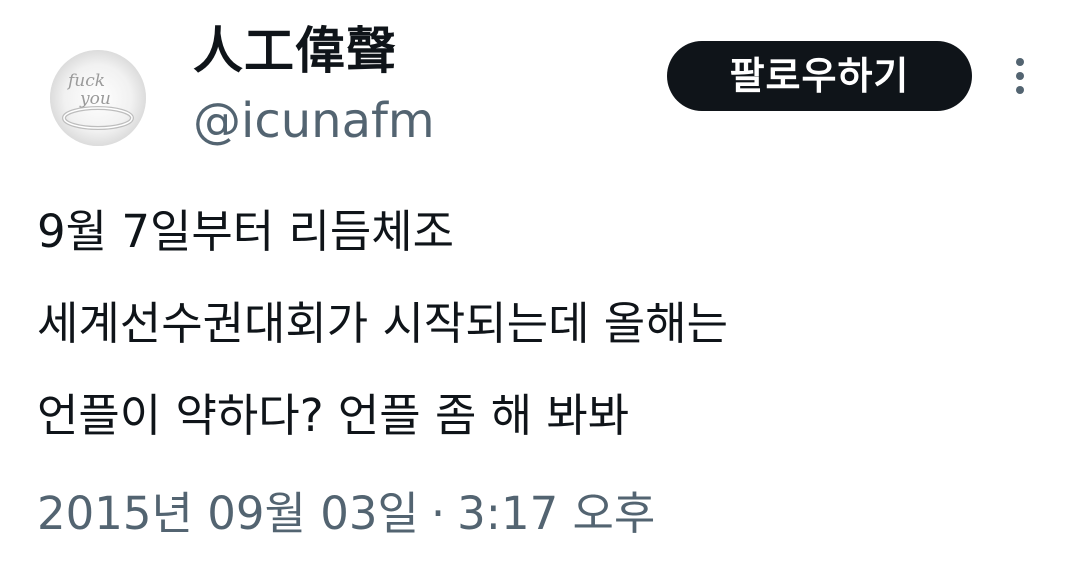 The height and width of the screenshot is (576, 1080). What do you see at coordinates (228, 513) in the screenshot?
I see `tweet-date-link: 2015년 09월 03일` at bounding box center [228, 513].